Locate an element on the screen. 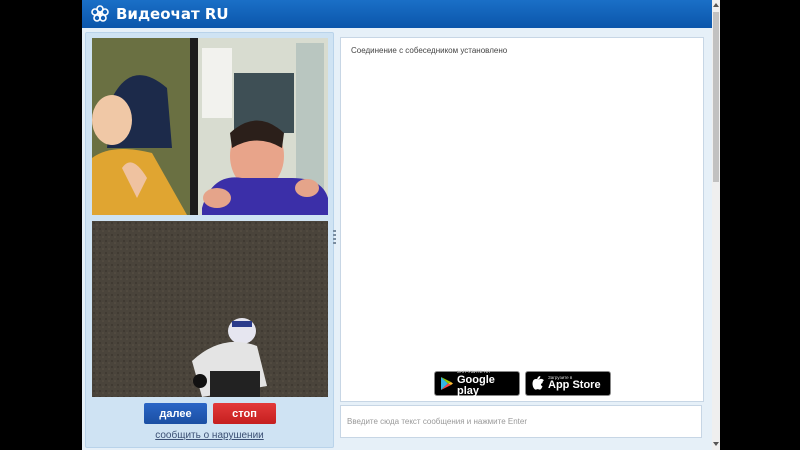  partner-video is located at coordinates (210, 126).